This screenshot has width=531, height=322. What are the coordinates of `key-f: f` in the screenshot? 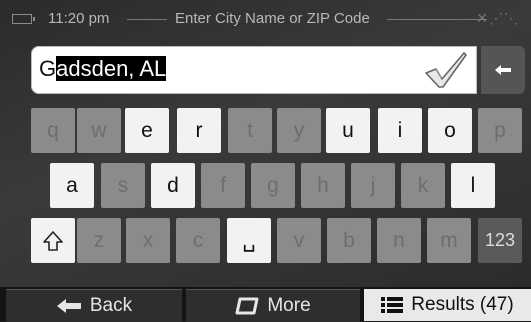 It's located at (223, 185).